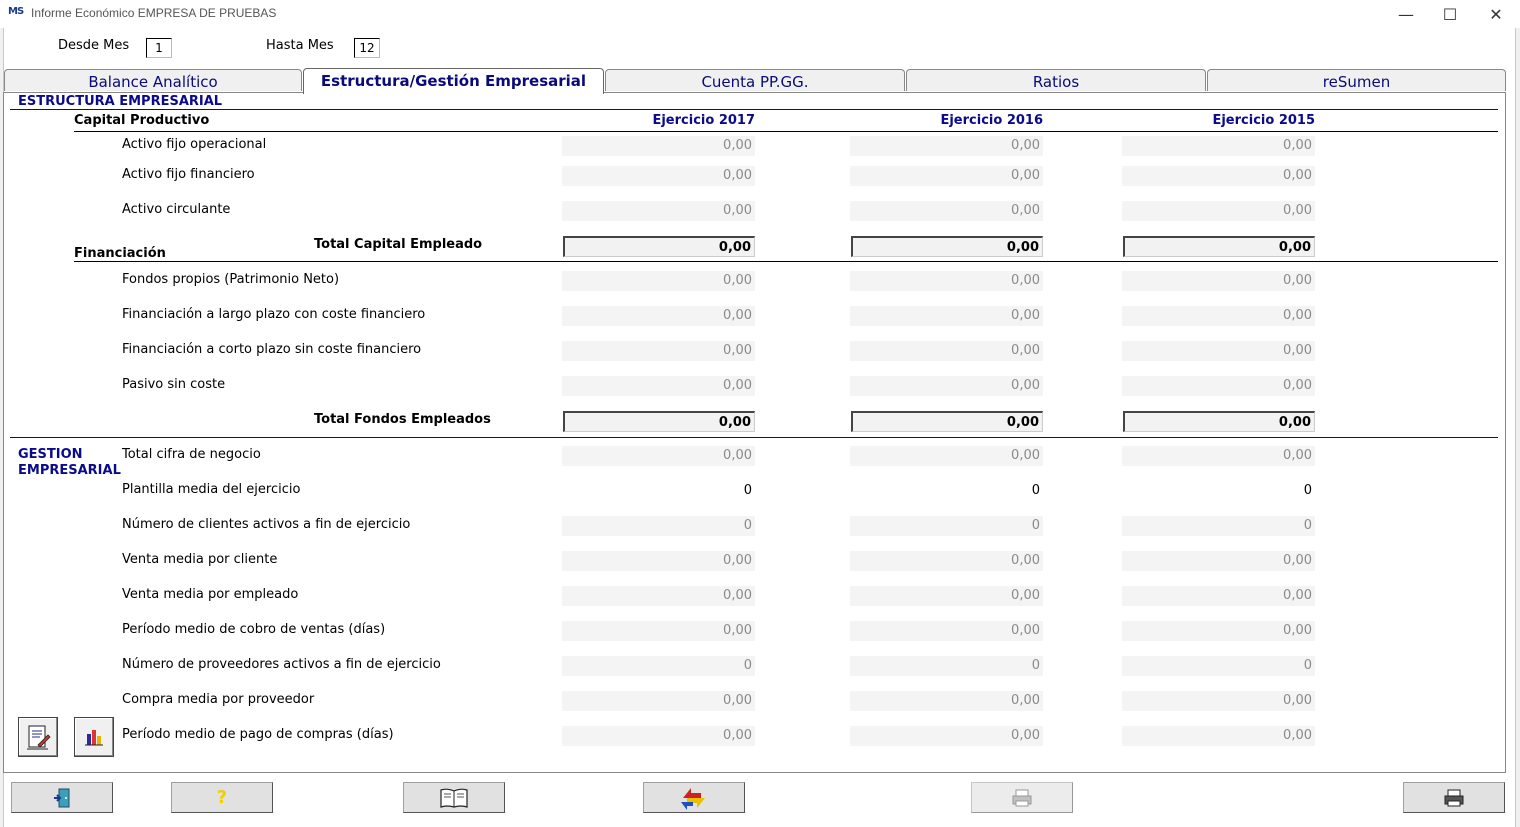  Describe the element at coordinates (222, 797) in the screenshot. I see `help-button: ?` at that location.